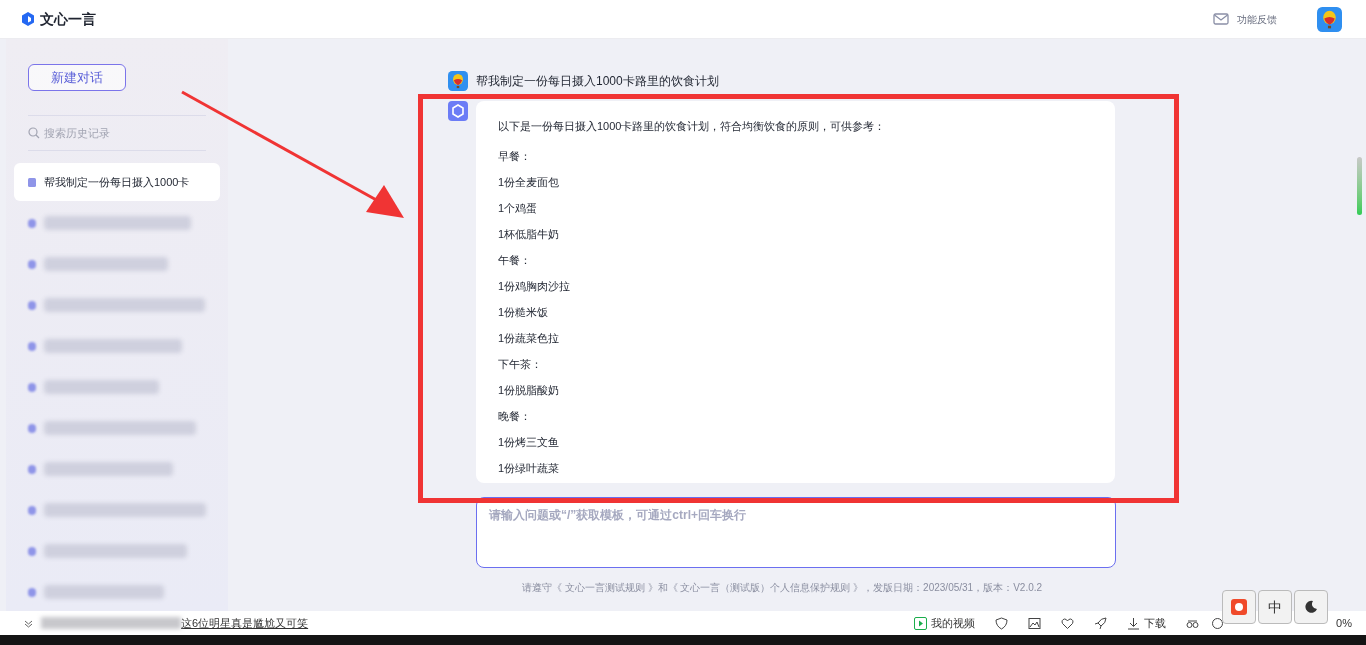  What do you see at coordinates (535, 286) in the screenshot?
I see `answer-line: 1份鸡胸肉沙拉` at bounding box center [535, 286].